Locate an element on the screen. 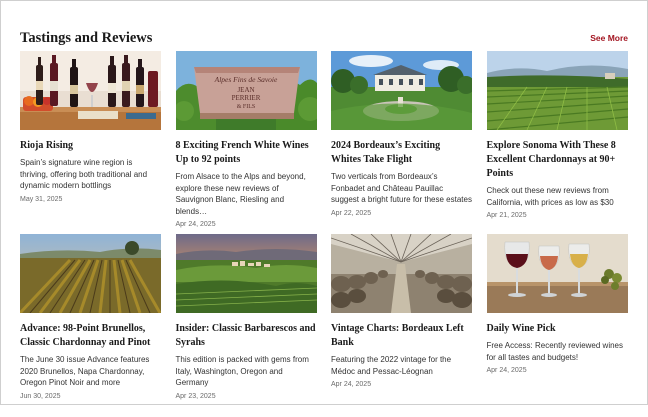 This screenshot has height=417, width=648. barrel-cellar-image is located at coordinates (401, 273).